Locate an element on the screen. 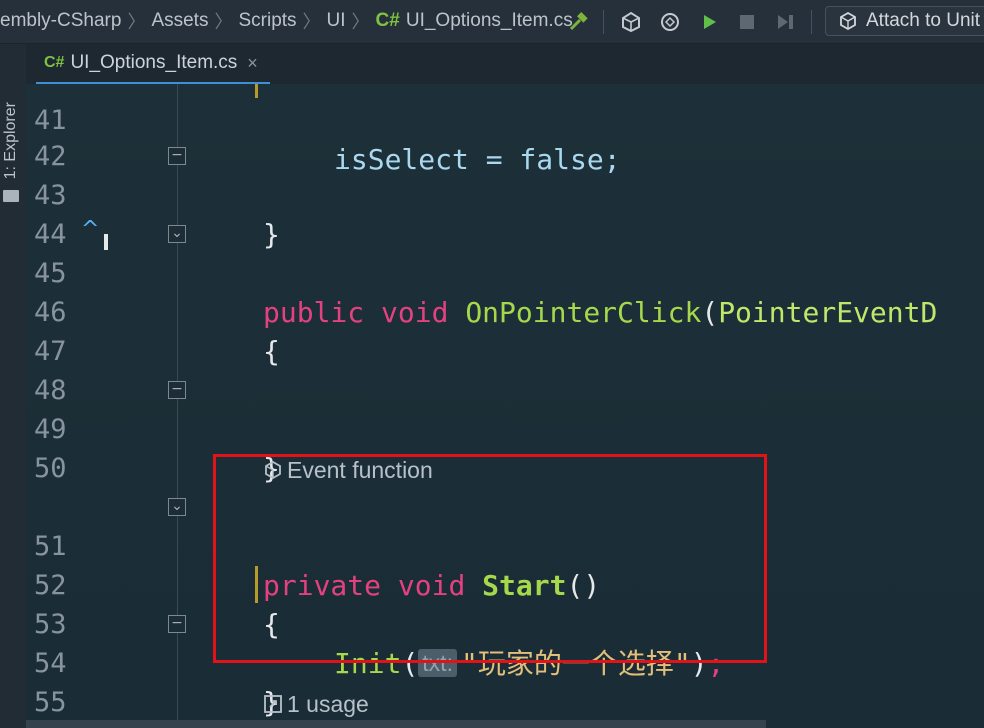 The image size is (984, 728). line-number: 50 is located at coordinates (50, 468).